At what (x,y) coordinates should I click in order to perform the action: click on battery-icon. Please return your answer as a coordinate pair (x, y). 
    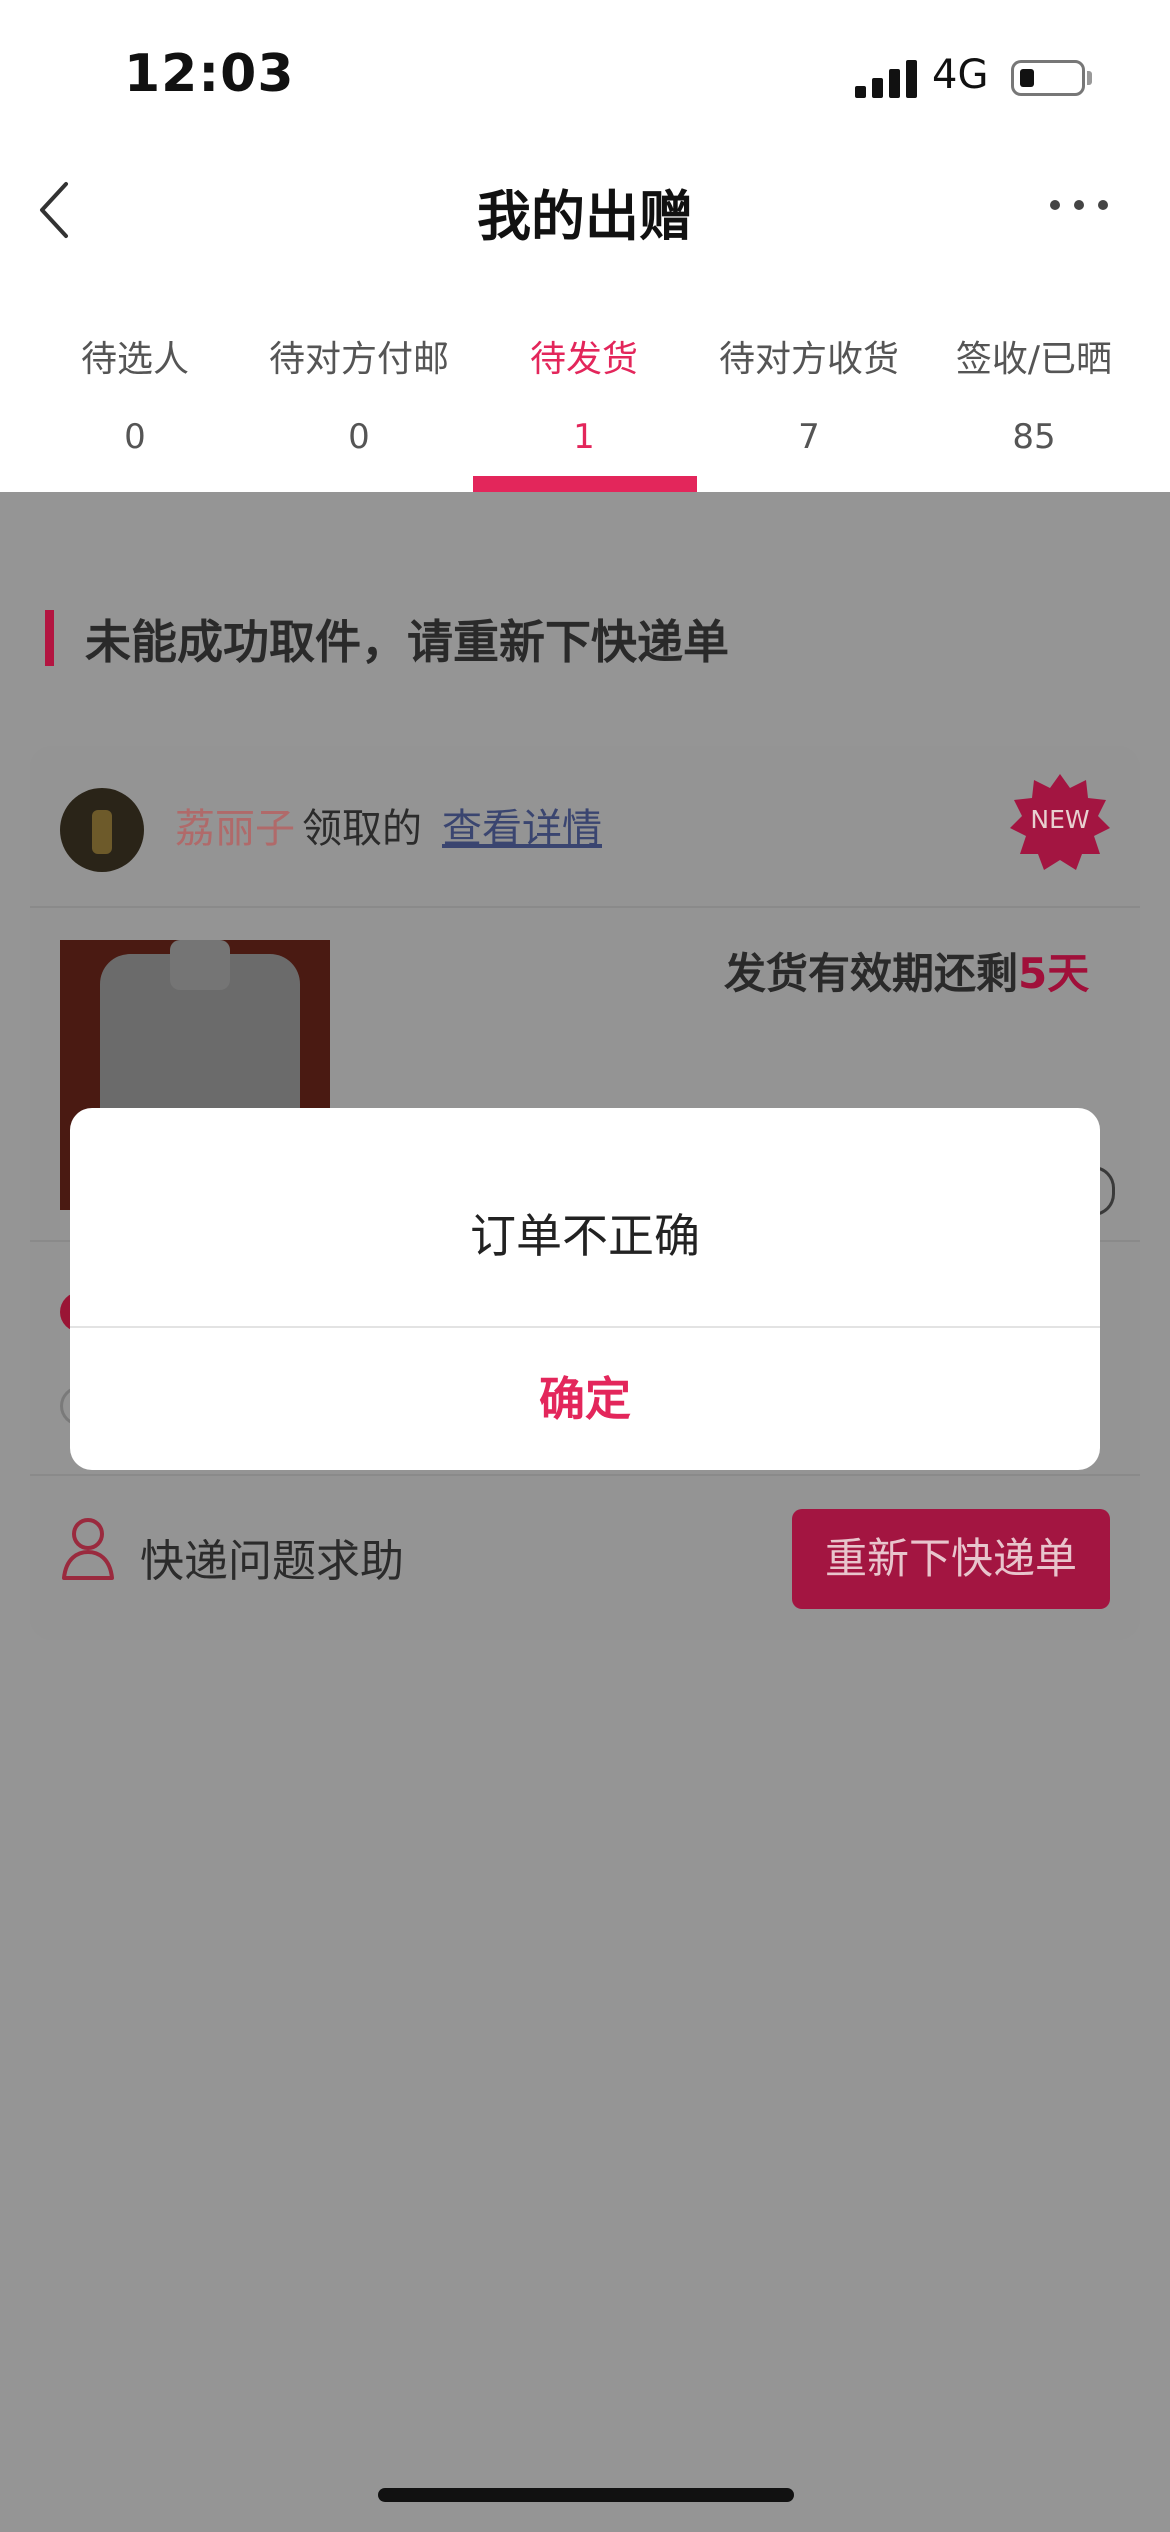
    Looking at the image, I should click on (1048, 78).